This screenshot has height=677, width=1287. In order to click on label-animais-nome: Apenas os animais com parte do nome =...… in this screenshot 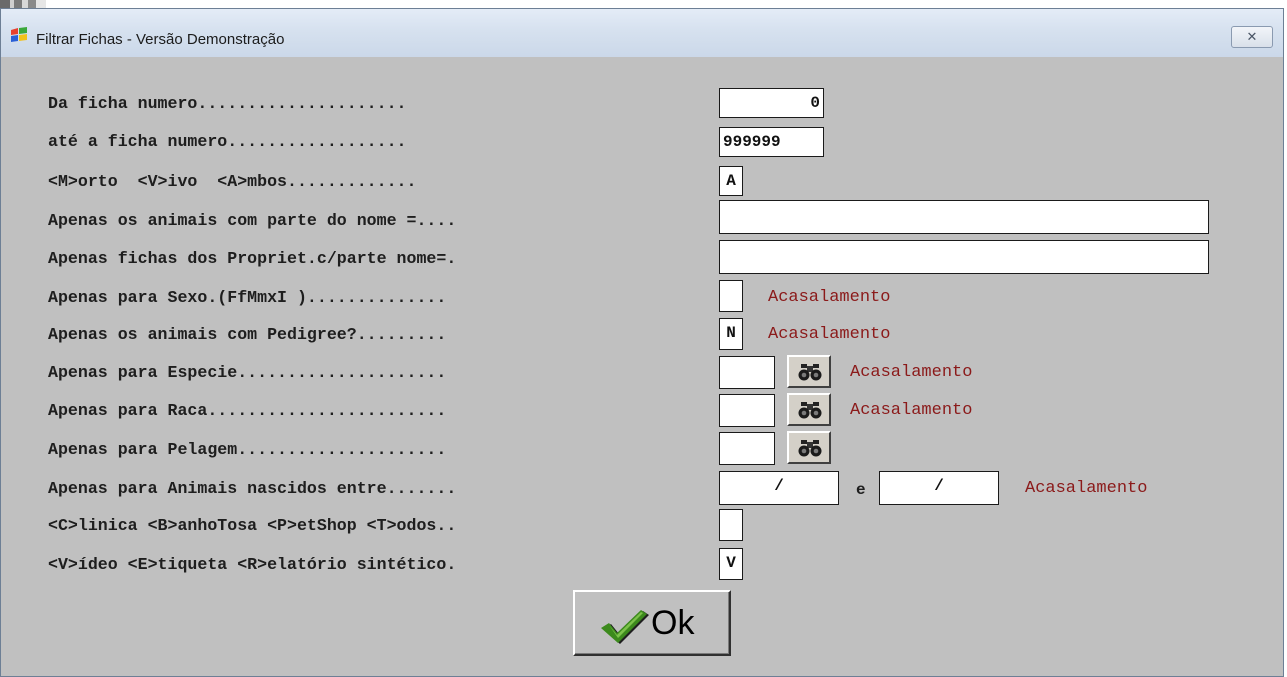, I will do `click(252, 220)`.